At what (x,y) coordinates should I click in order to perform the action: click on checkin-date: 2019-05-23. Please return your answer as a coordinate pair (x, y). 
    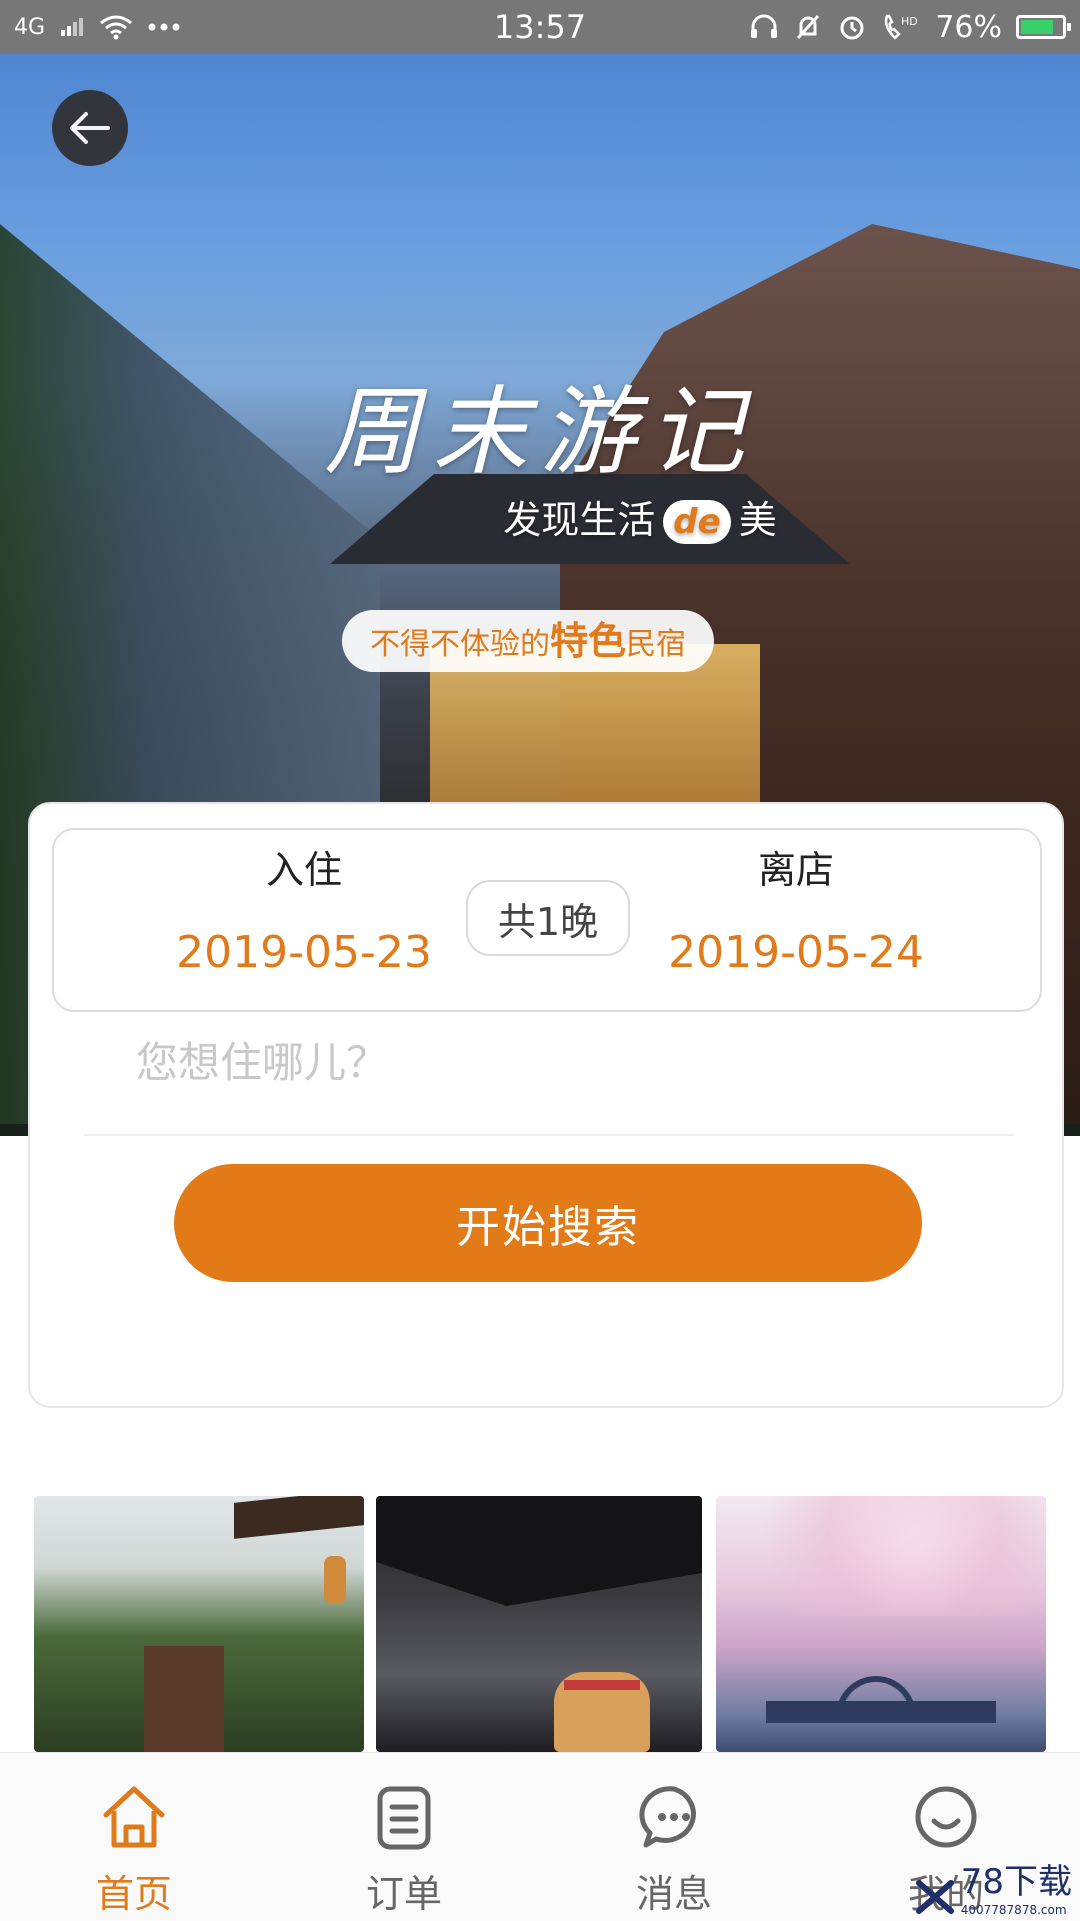
    Looking at the image, I should click on (304, 953).